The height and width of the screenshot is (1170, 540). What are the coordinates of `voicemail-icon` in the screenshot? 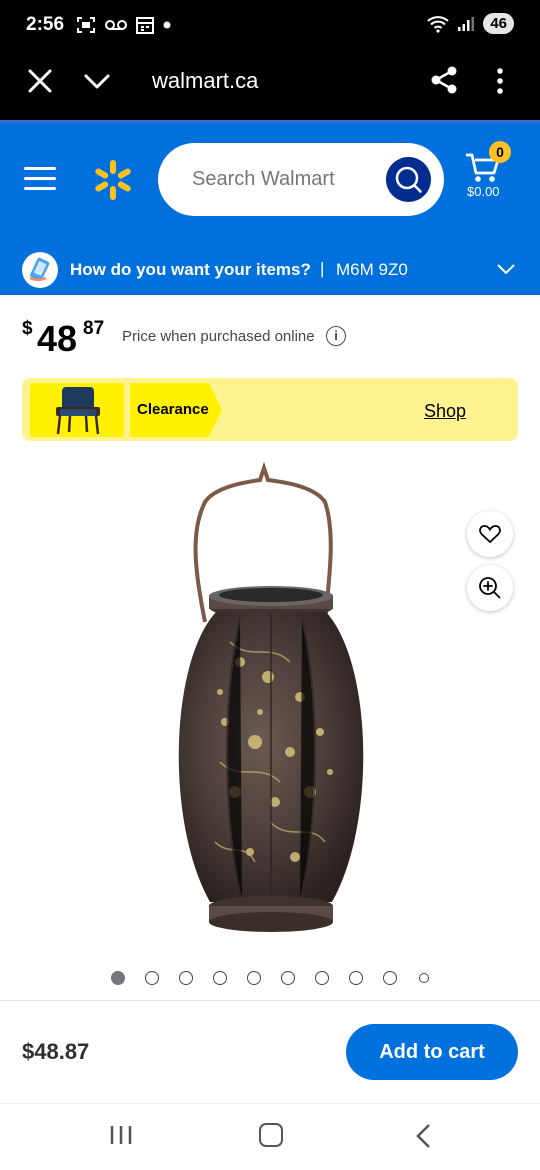 It's located at (116, 25).